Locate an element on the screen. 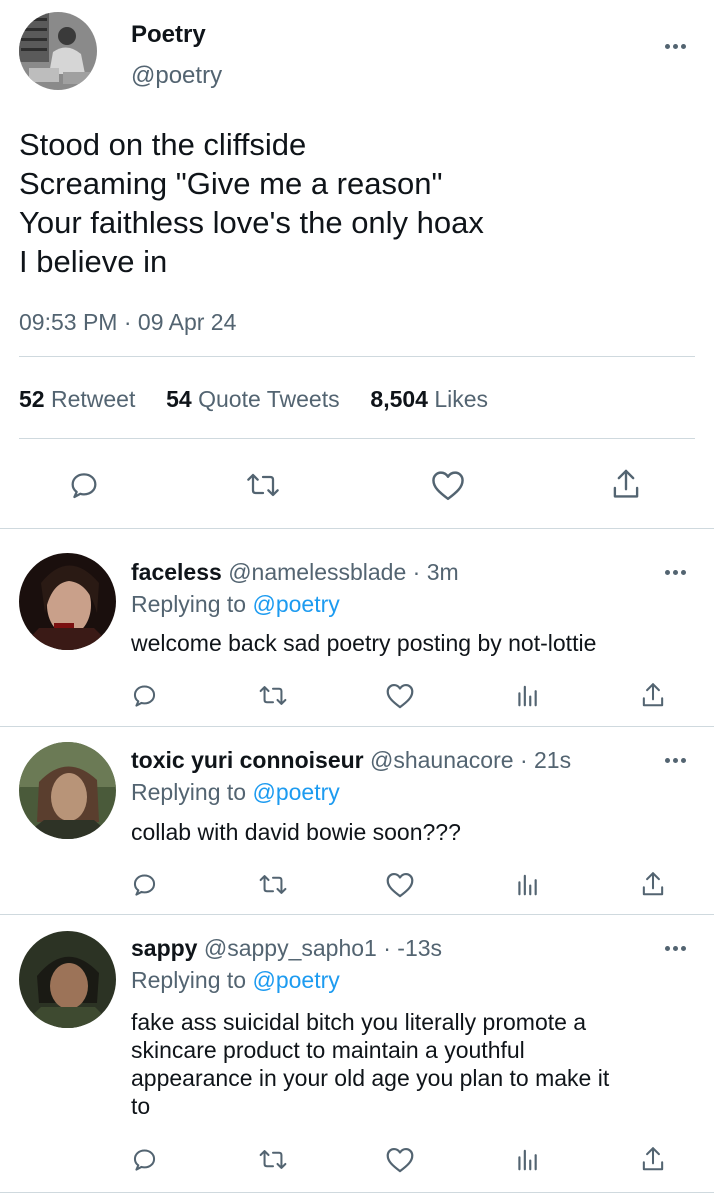 This screenshot has width=714, height=1200. author-handle: @poetry is located at coordinates (176, 76).